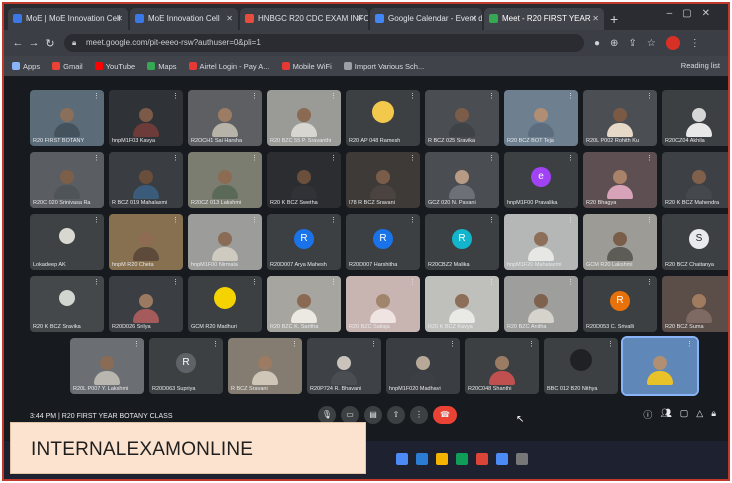  I want to click on participant-tile: ⋮ hnpM1F020 Madhavi, so click(423, 366).